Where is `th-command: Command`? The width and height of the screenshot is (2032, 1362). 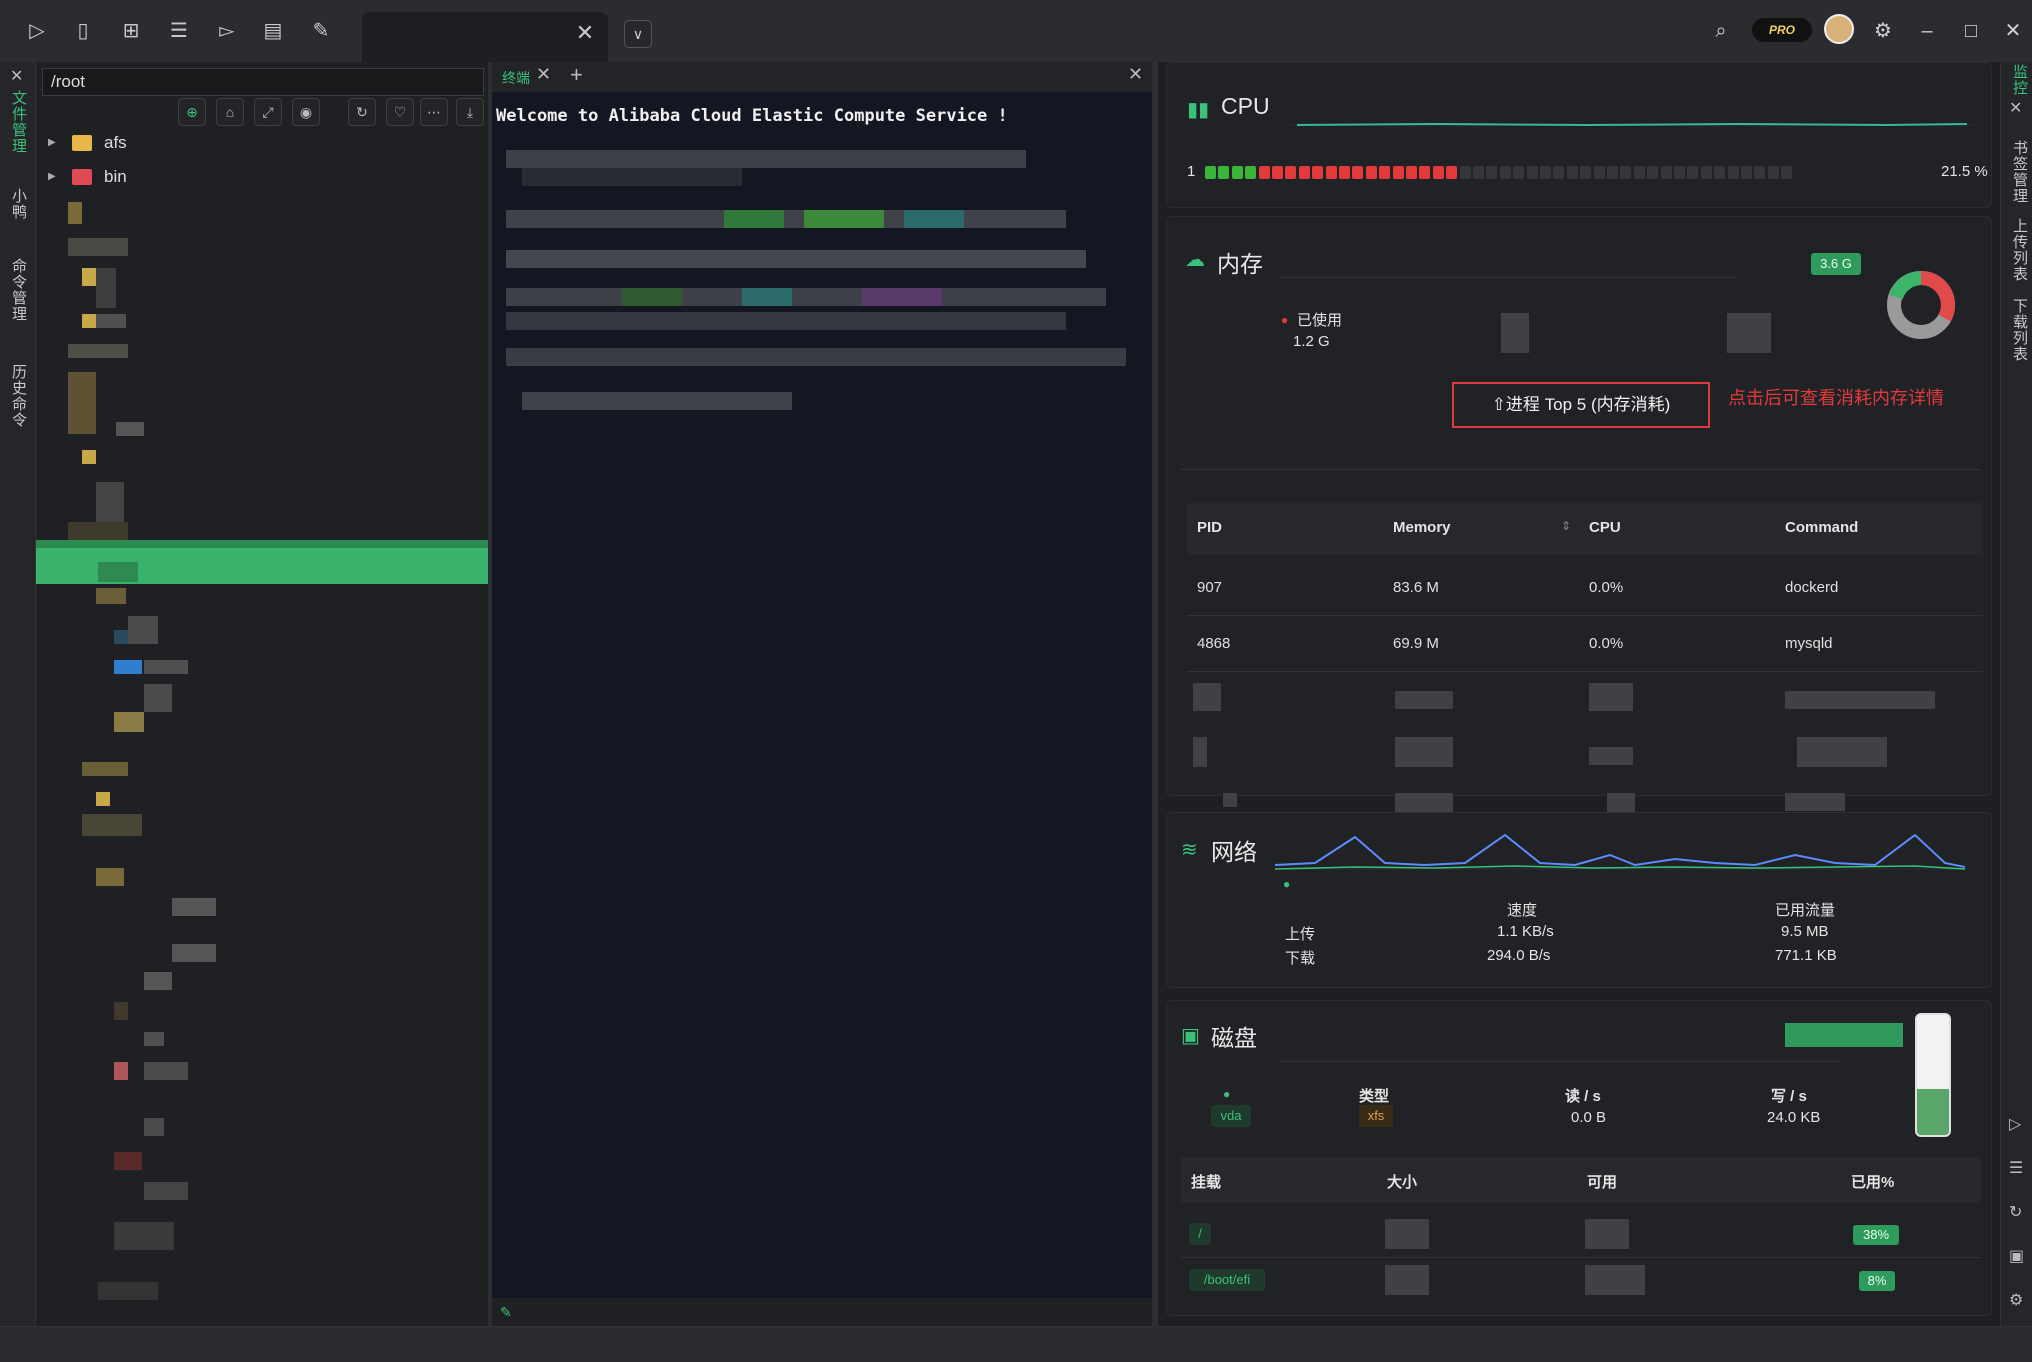
th-command: Command is located at coordinates (1821, 527).